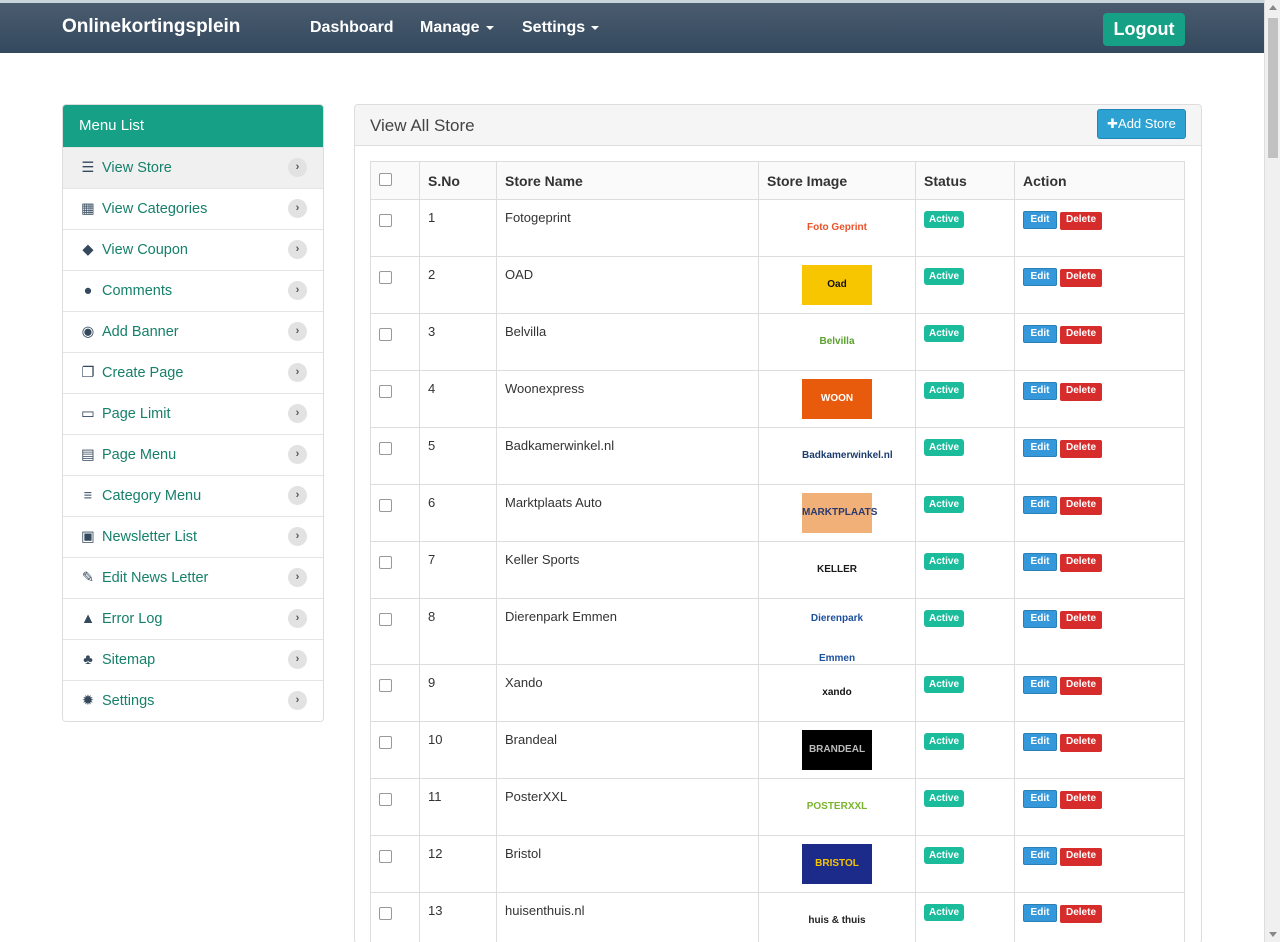  What do you see at coordinates (193, 372) in the screenshot?
I see `sidebar-item-create-page: ❐ Create Page ›` at bounding box center [193, 372].